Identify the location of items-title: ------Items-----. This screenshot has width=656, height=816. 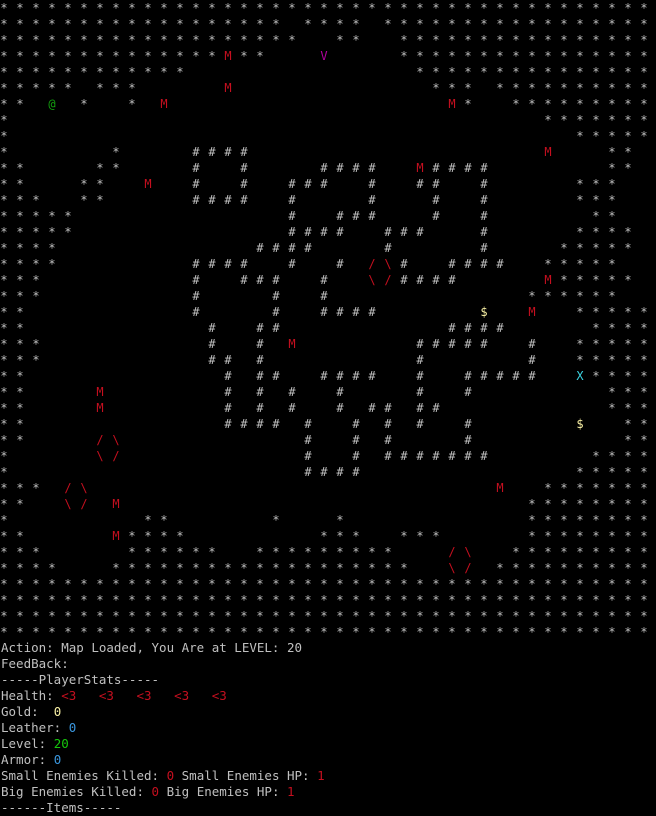
(61, 807).